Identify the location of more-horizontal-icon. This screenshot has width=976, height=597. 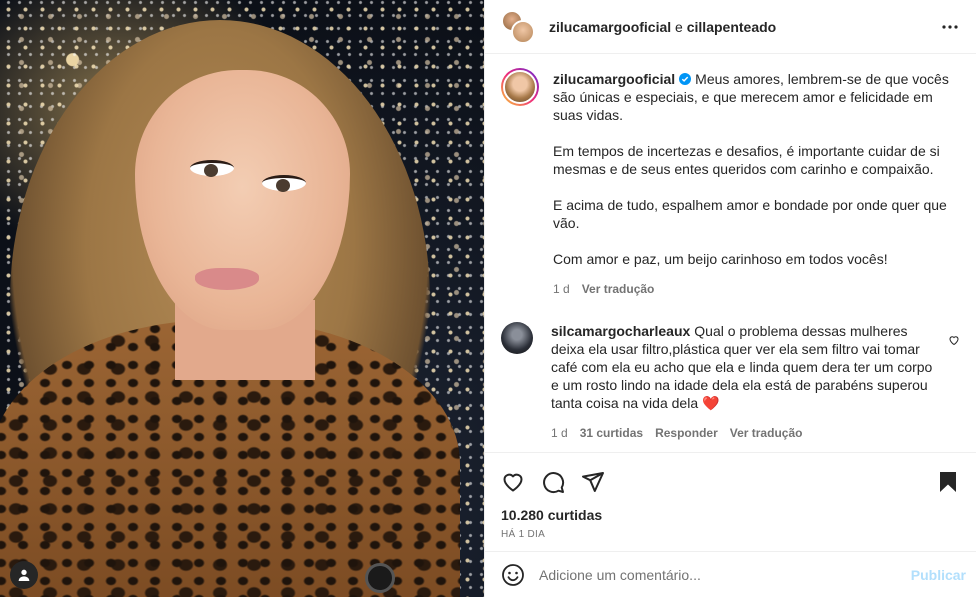
(950, 26).